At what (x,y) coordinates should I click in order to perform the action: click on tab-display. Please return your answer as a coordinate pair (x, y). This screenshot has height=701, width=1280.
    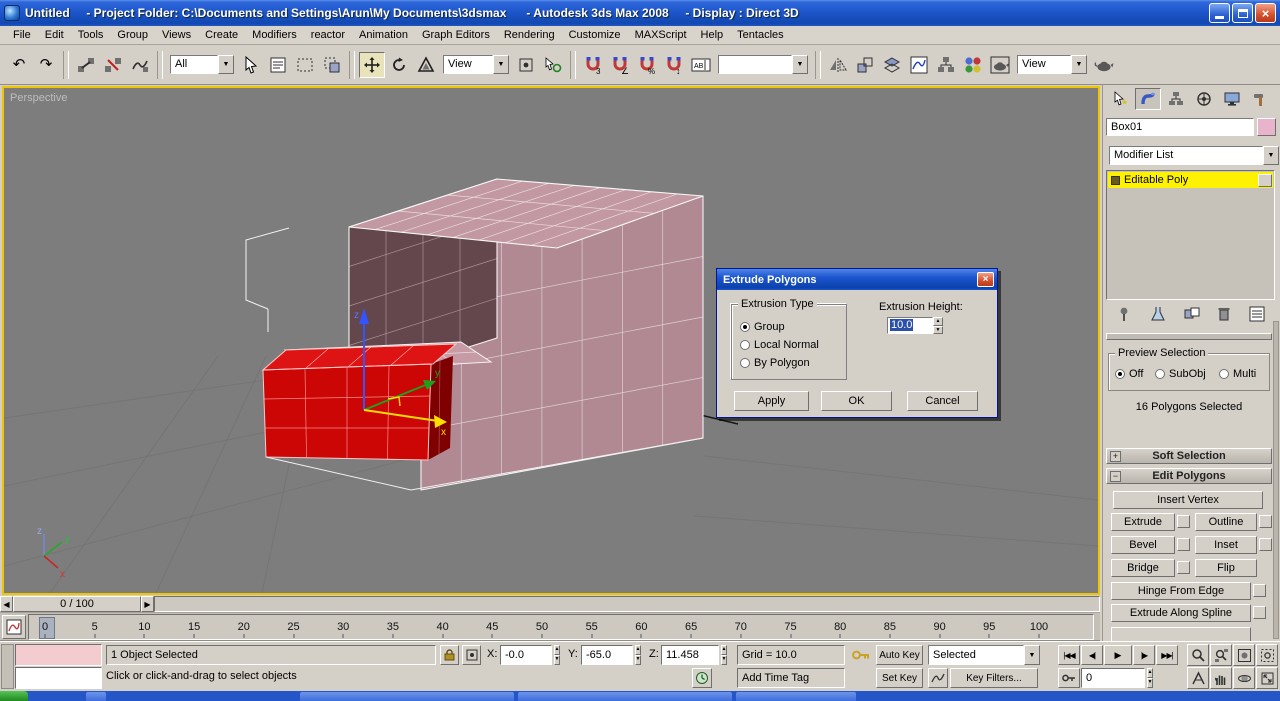
    Looking at the image, I should click on (1232, 99).